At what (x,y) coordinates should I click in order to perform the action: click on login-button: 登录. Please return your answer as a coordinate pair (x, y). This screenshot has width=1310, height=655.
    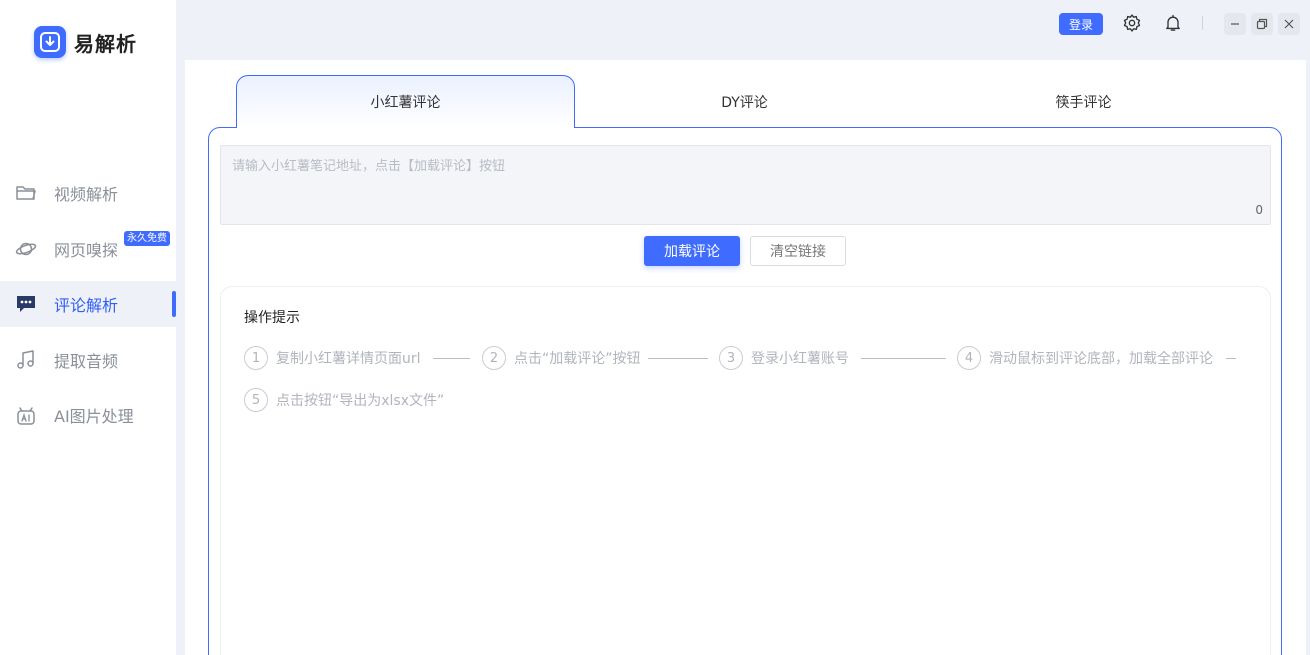
    Looking at the image, I should click on (1081, 24).